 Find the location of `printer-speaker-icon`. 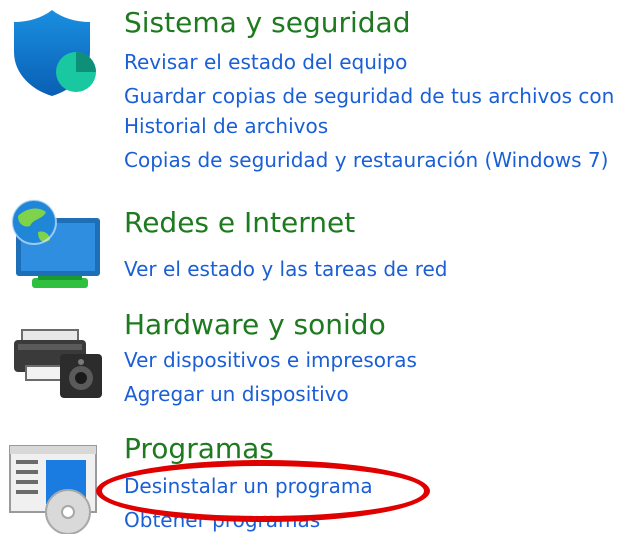

printer-speaker-icon is located at coordinates (56, 358).